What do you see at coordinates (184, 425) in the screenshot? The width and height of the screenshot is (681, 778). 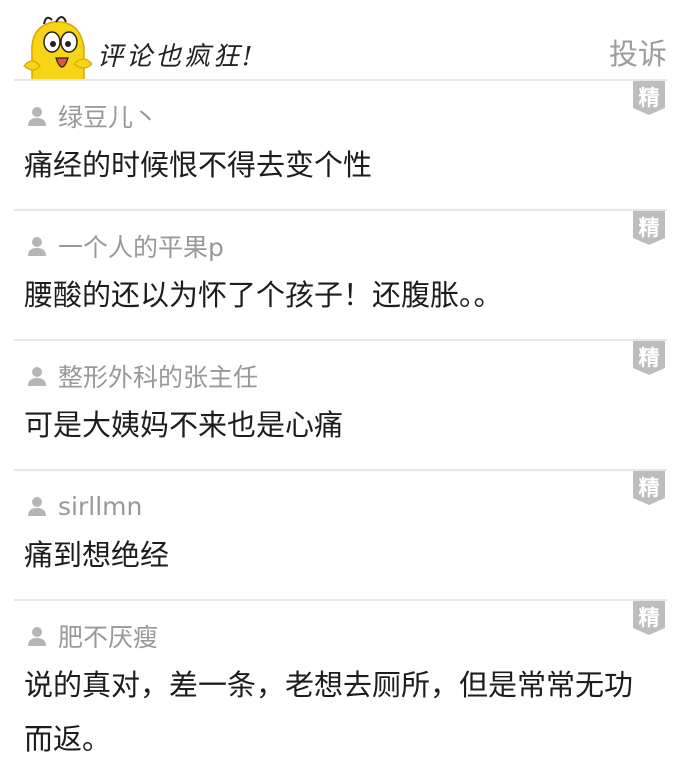 I see `comment-text: 可是大姨妈不来也是心痛` at bounding box center [184, 425].